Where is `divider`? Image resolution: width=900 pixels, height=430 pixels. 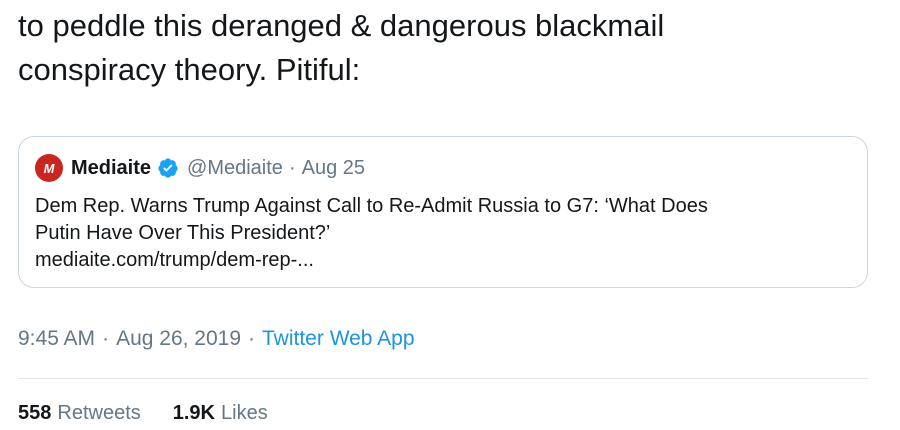 divider is located at coordinates (443, 378).